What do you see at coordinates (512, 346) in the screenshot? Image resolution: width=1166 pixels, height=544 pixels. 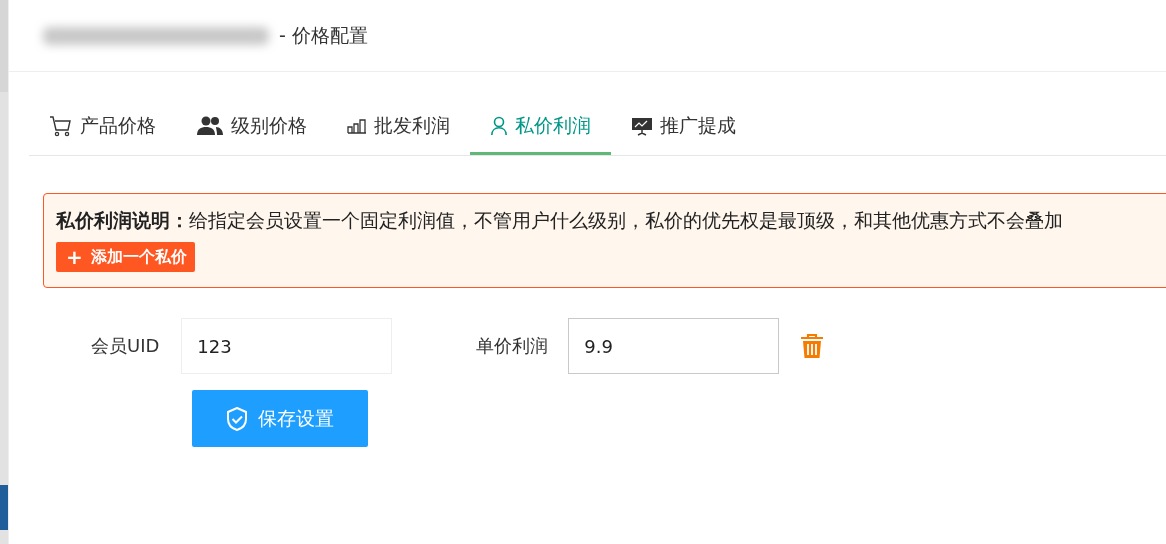 I see `field-label: 单价利润` at bounding box center [512, 346].